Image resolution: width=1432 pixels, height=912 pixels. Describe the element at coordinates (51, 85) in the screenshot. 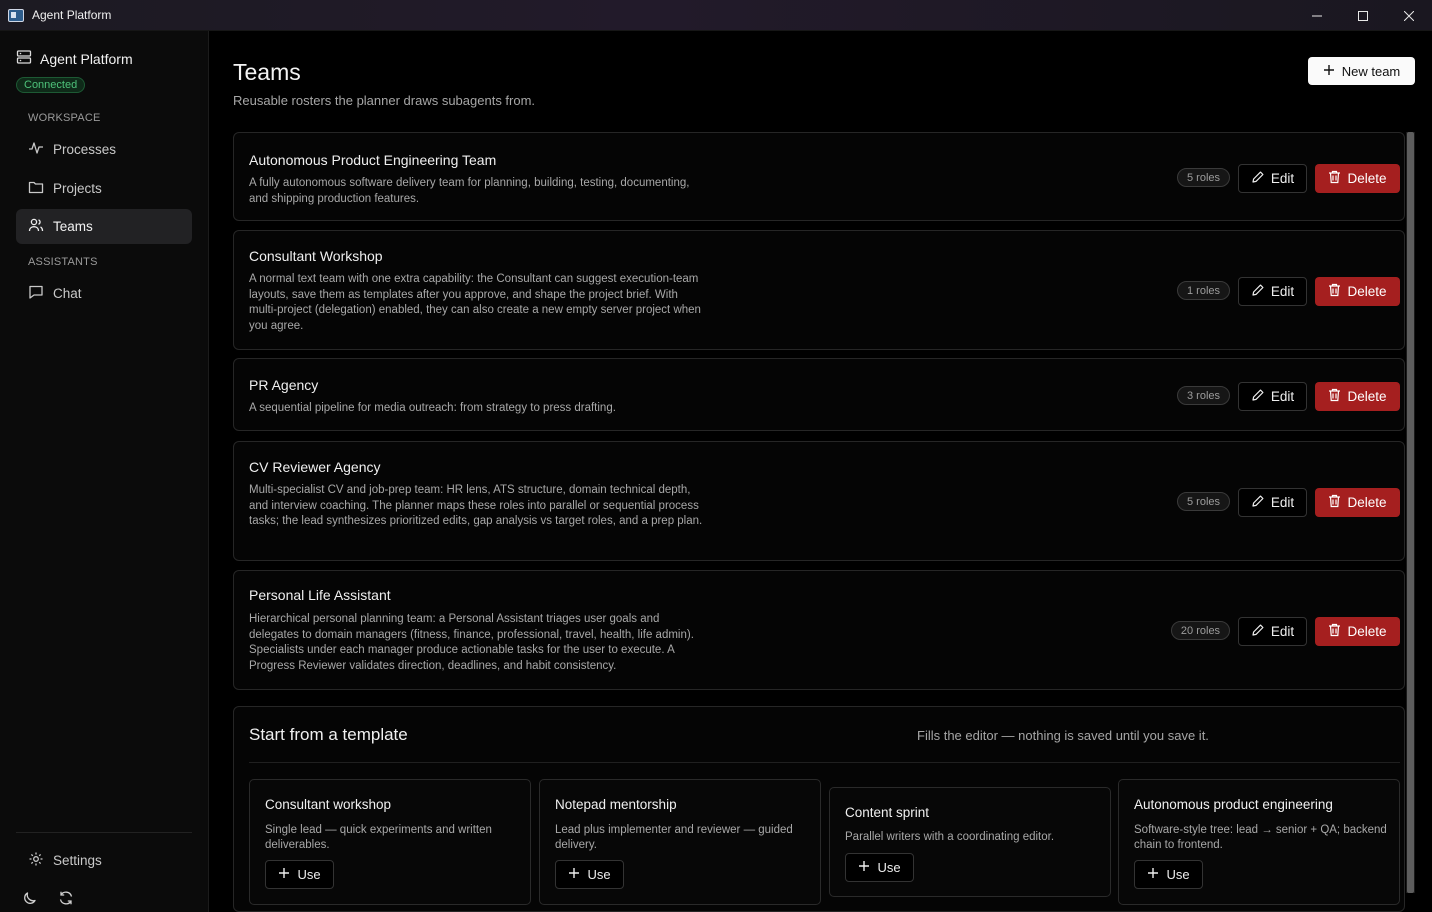

I see `status-badge: Connected` at that location.